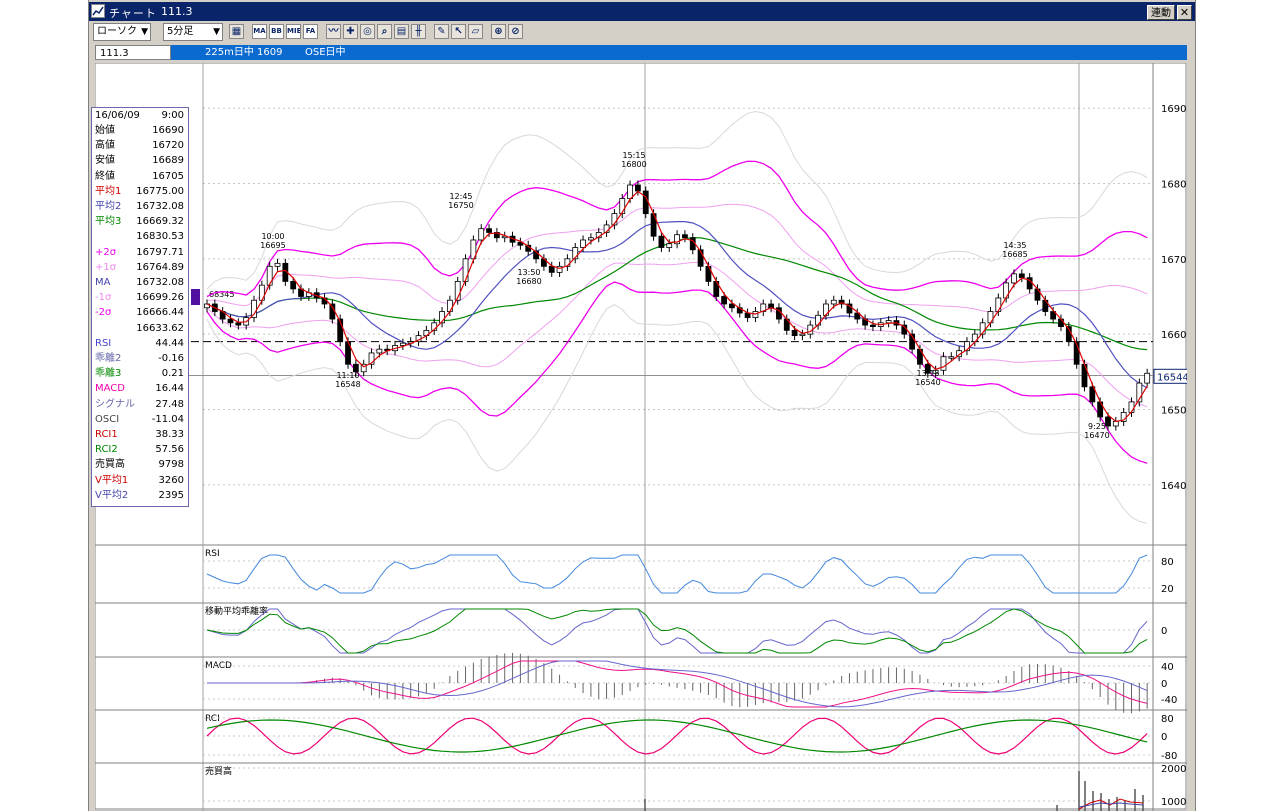 The height and width of the screenshot is (811, 1280). I want to click on data-row-value: 9798, so click(171, 465).